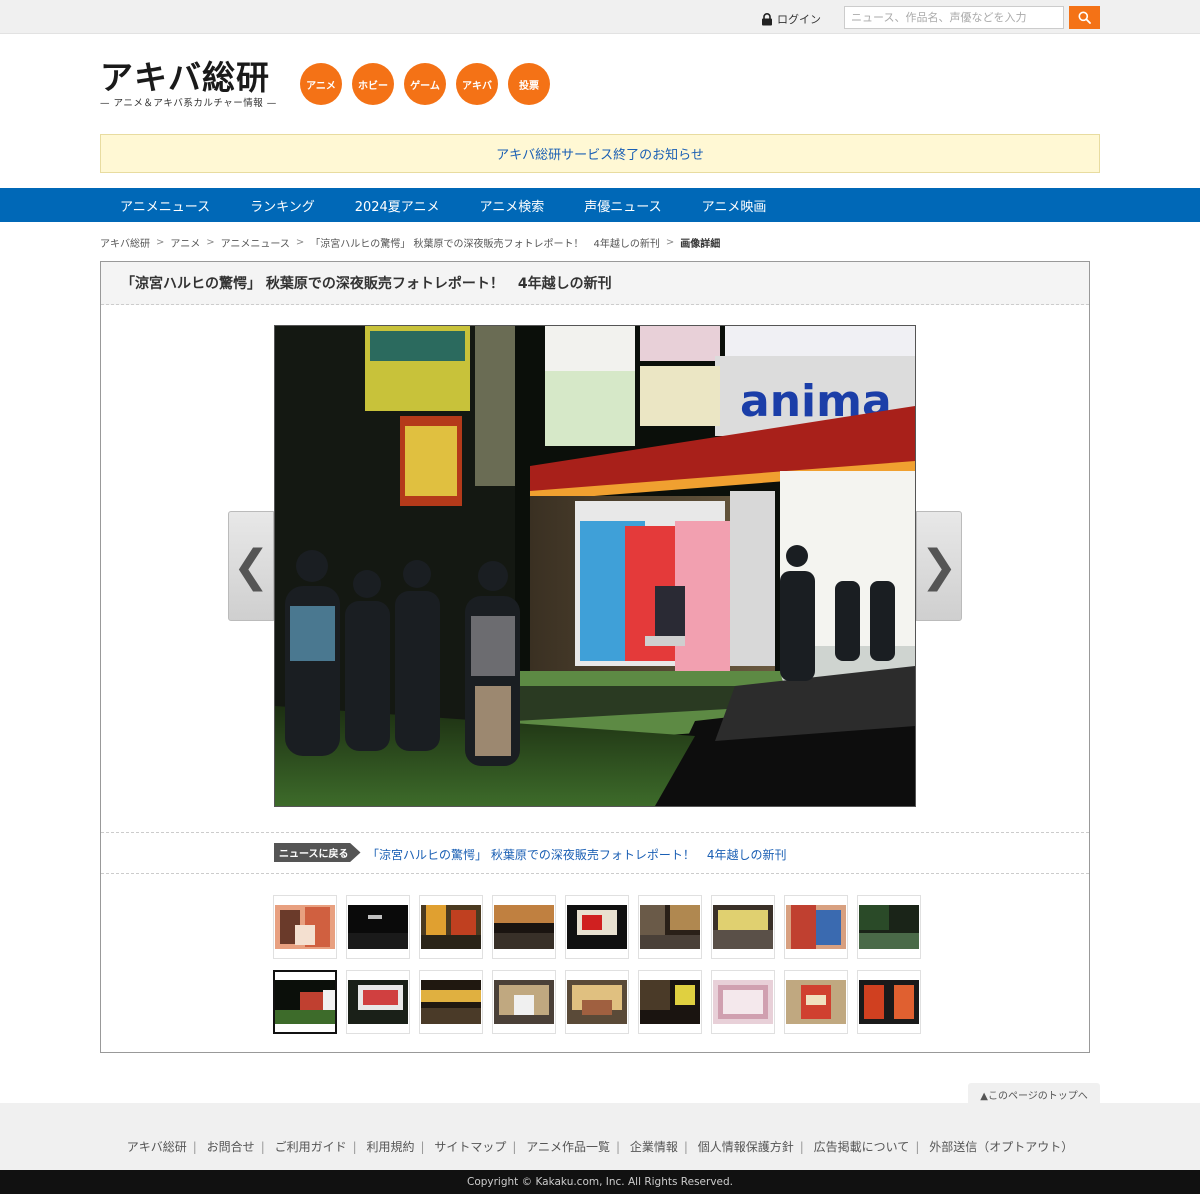 The image size is (1200, 1194). Describe the element at coordinates (470, 1147) in the screenshot. I see `footer-link: サイトマップ` at that location.